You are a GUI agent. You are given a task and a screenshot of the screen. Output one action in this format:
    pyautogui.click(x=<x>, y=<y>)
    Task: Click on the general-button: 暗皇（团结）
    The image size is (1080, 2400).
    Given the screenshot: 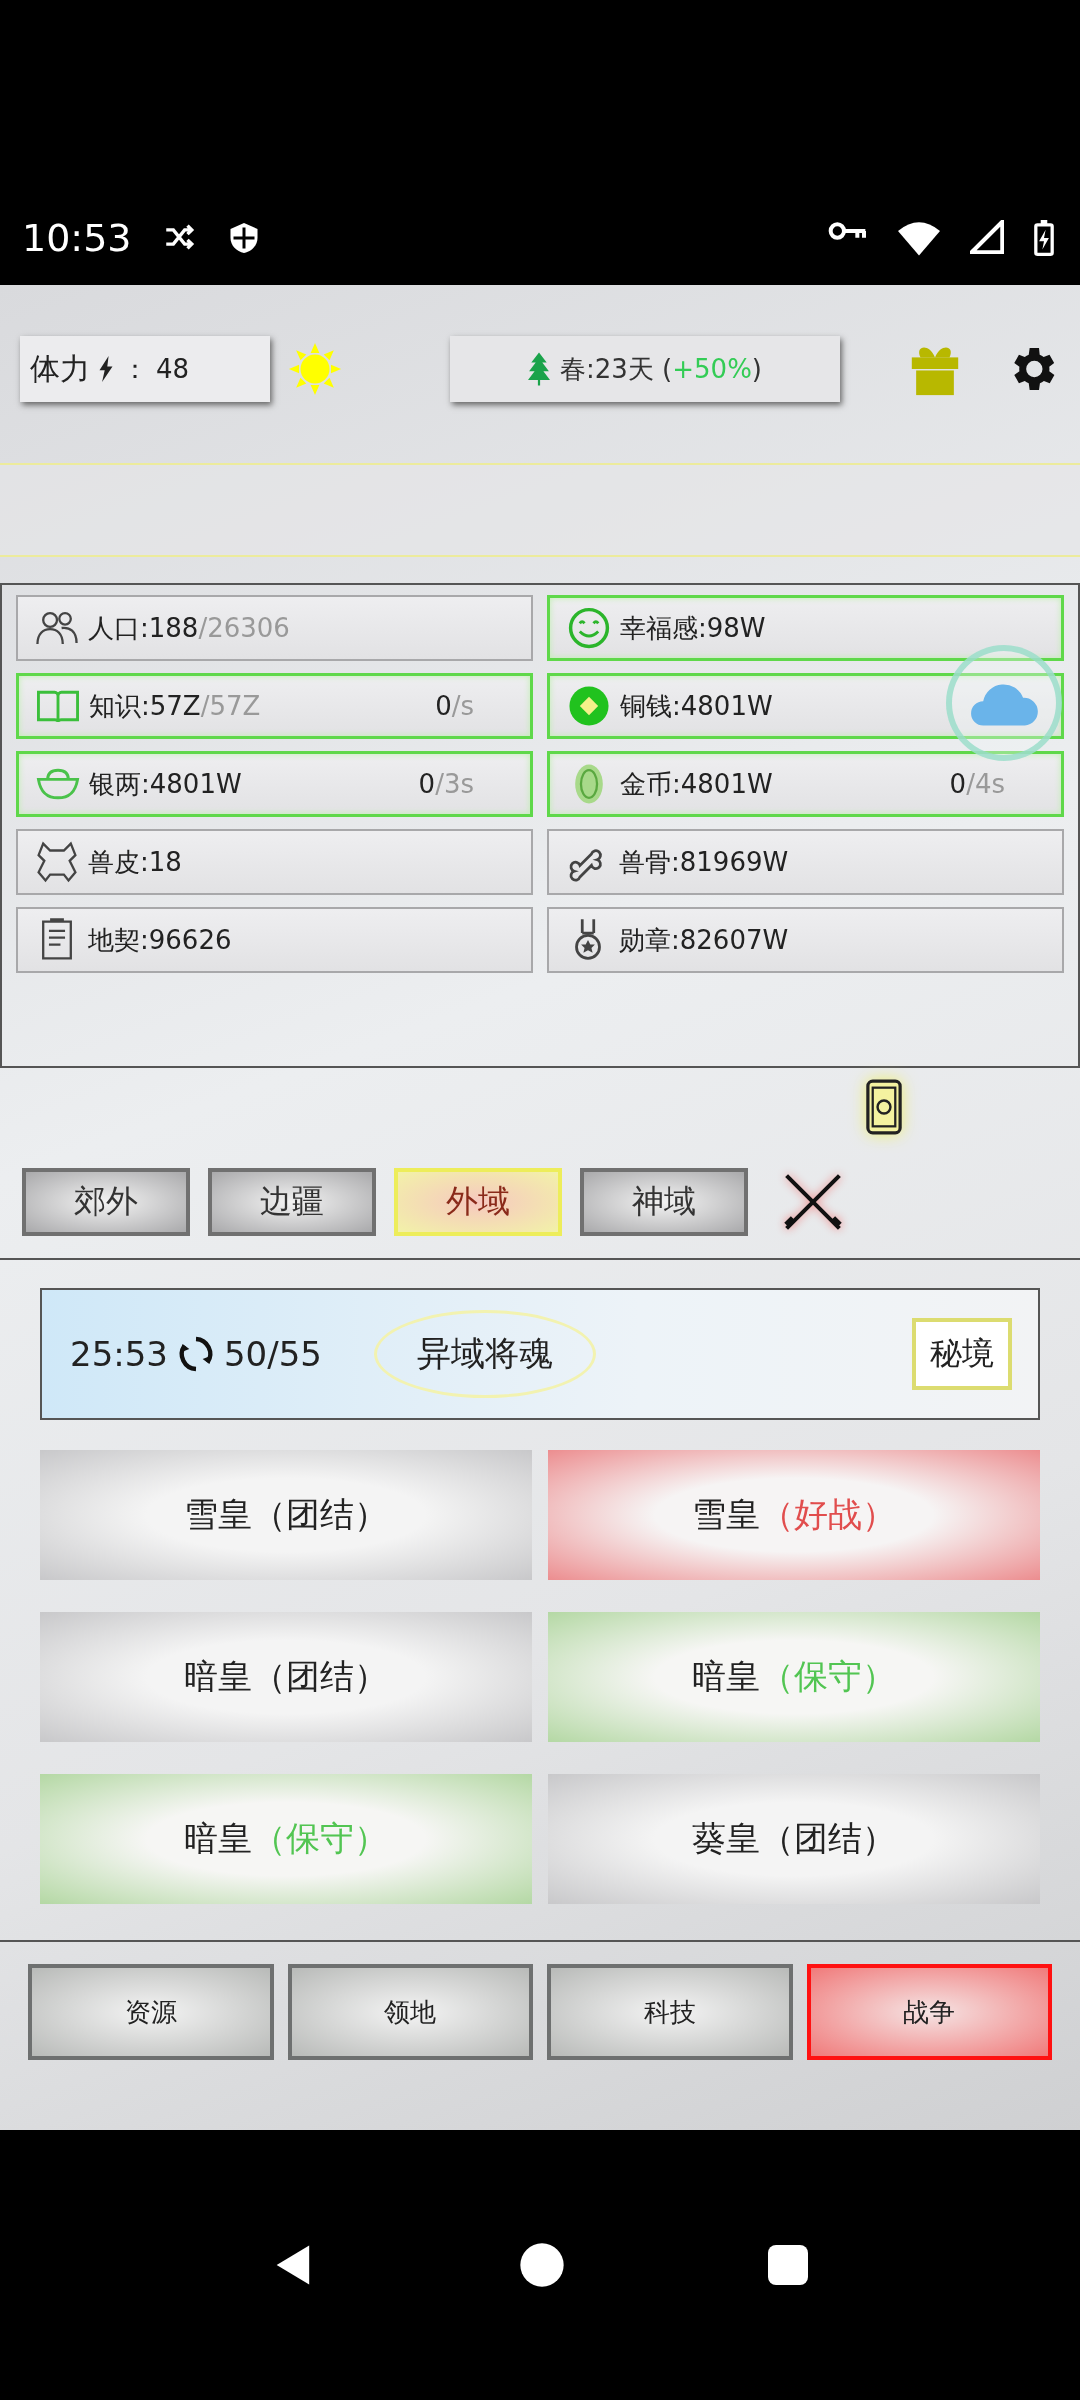 What is the action you would take?
    pyautogui.click(x=286, y=1677)
    